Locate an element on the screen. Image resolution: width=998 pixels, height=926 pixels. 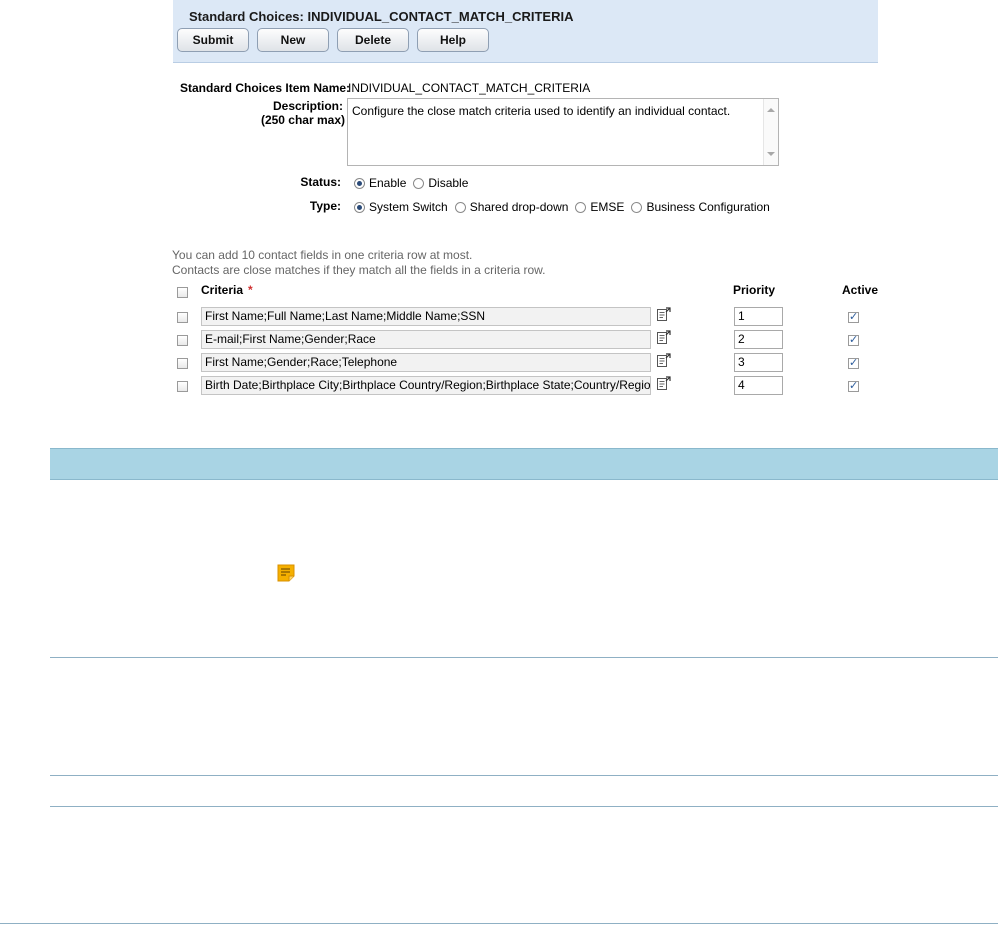
type-business-config-radio is located at coordinates (637, 207).